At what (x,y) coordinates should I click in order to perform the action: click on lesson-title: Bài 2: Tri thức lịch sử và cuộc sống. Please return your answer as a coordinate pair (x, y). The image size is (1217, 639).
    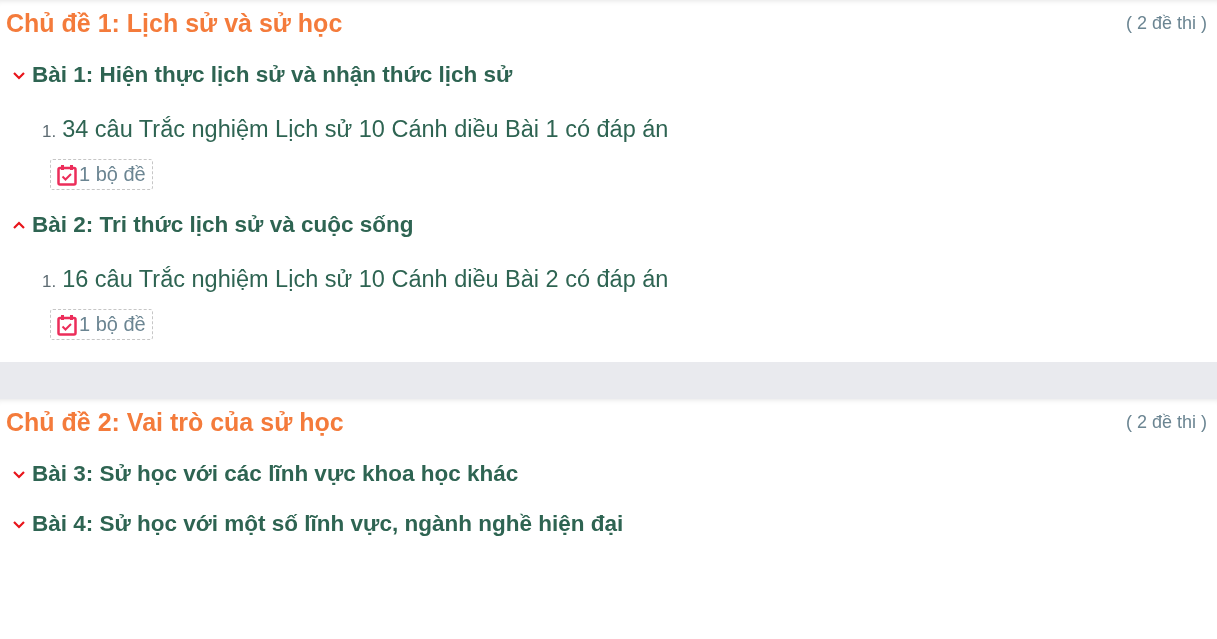
    Looking at the image, I should click on (223, 225).